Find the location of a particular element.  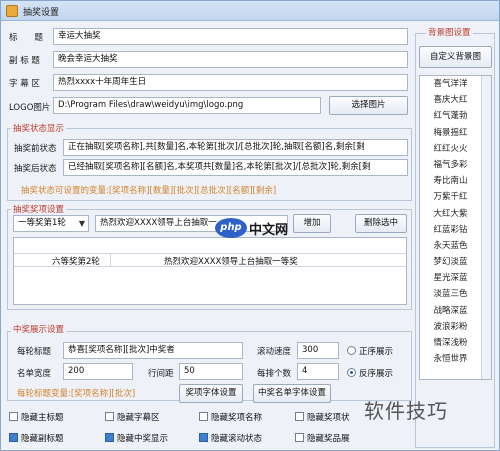

hide-prize-name-checkbox: 隐藏奖项名称 is located at coordinates (230, 417).